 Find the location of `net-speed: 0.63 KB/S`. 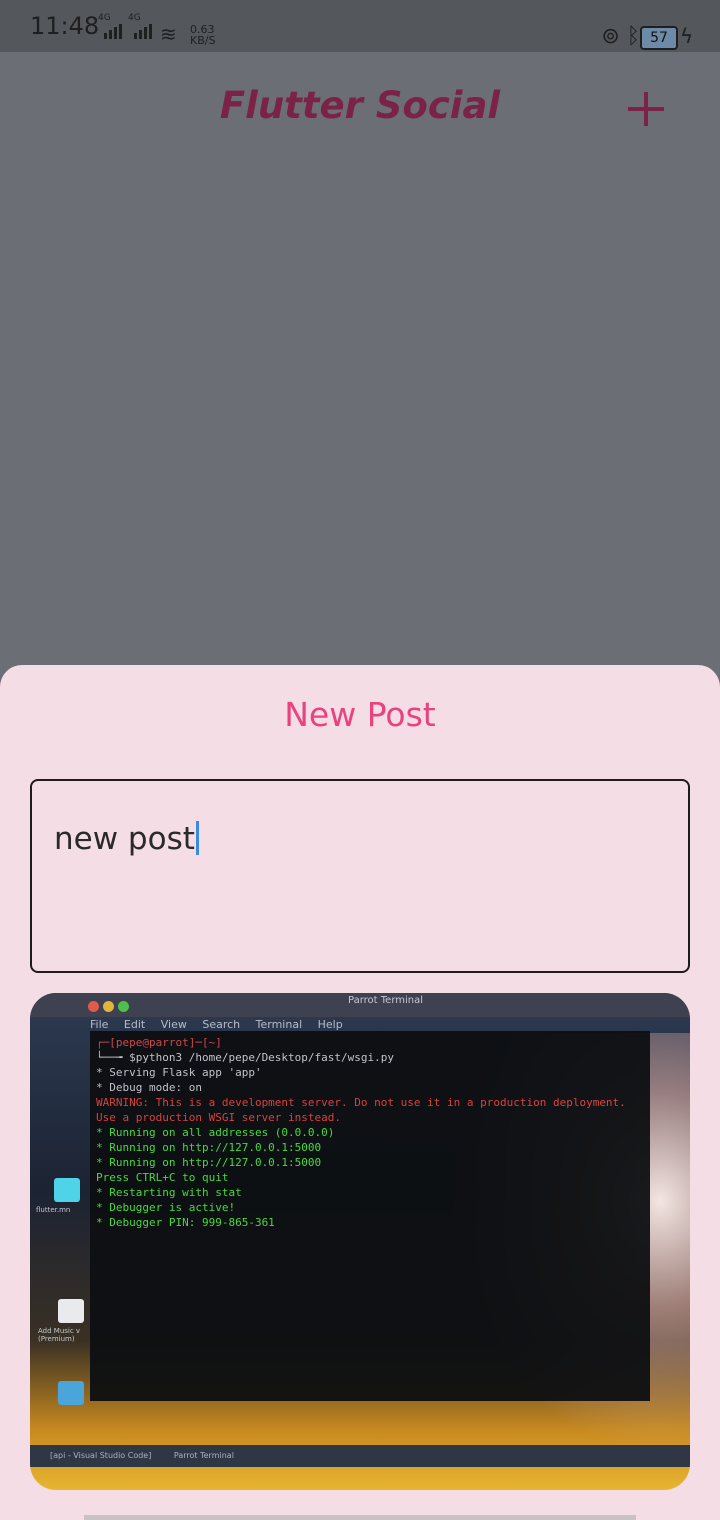

net-speed: 0.63 KB/S is located at coordinates (202, 35).